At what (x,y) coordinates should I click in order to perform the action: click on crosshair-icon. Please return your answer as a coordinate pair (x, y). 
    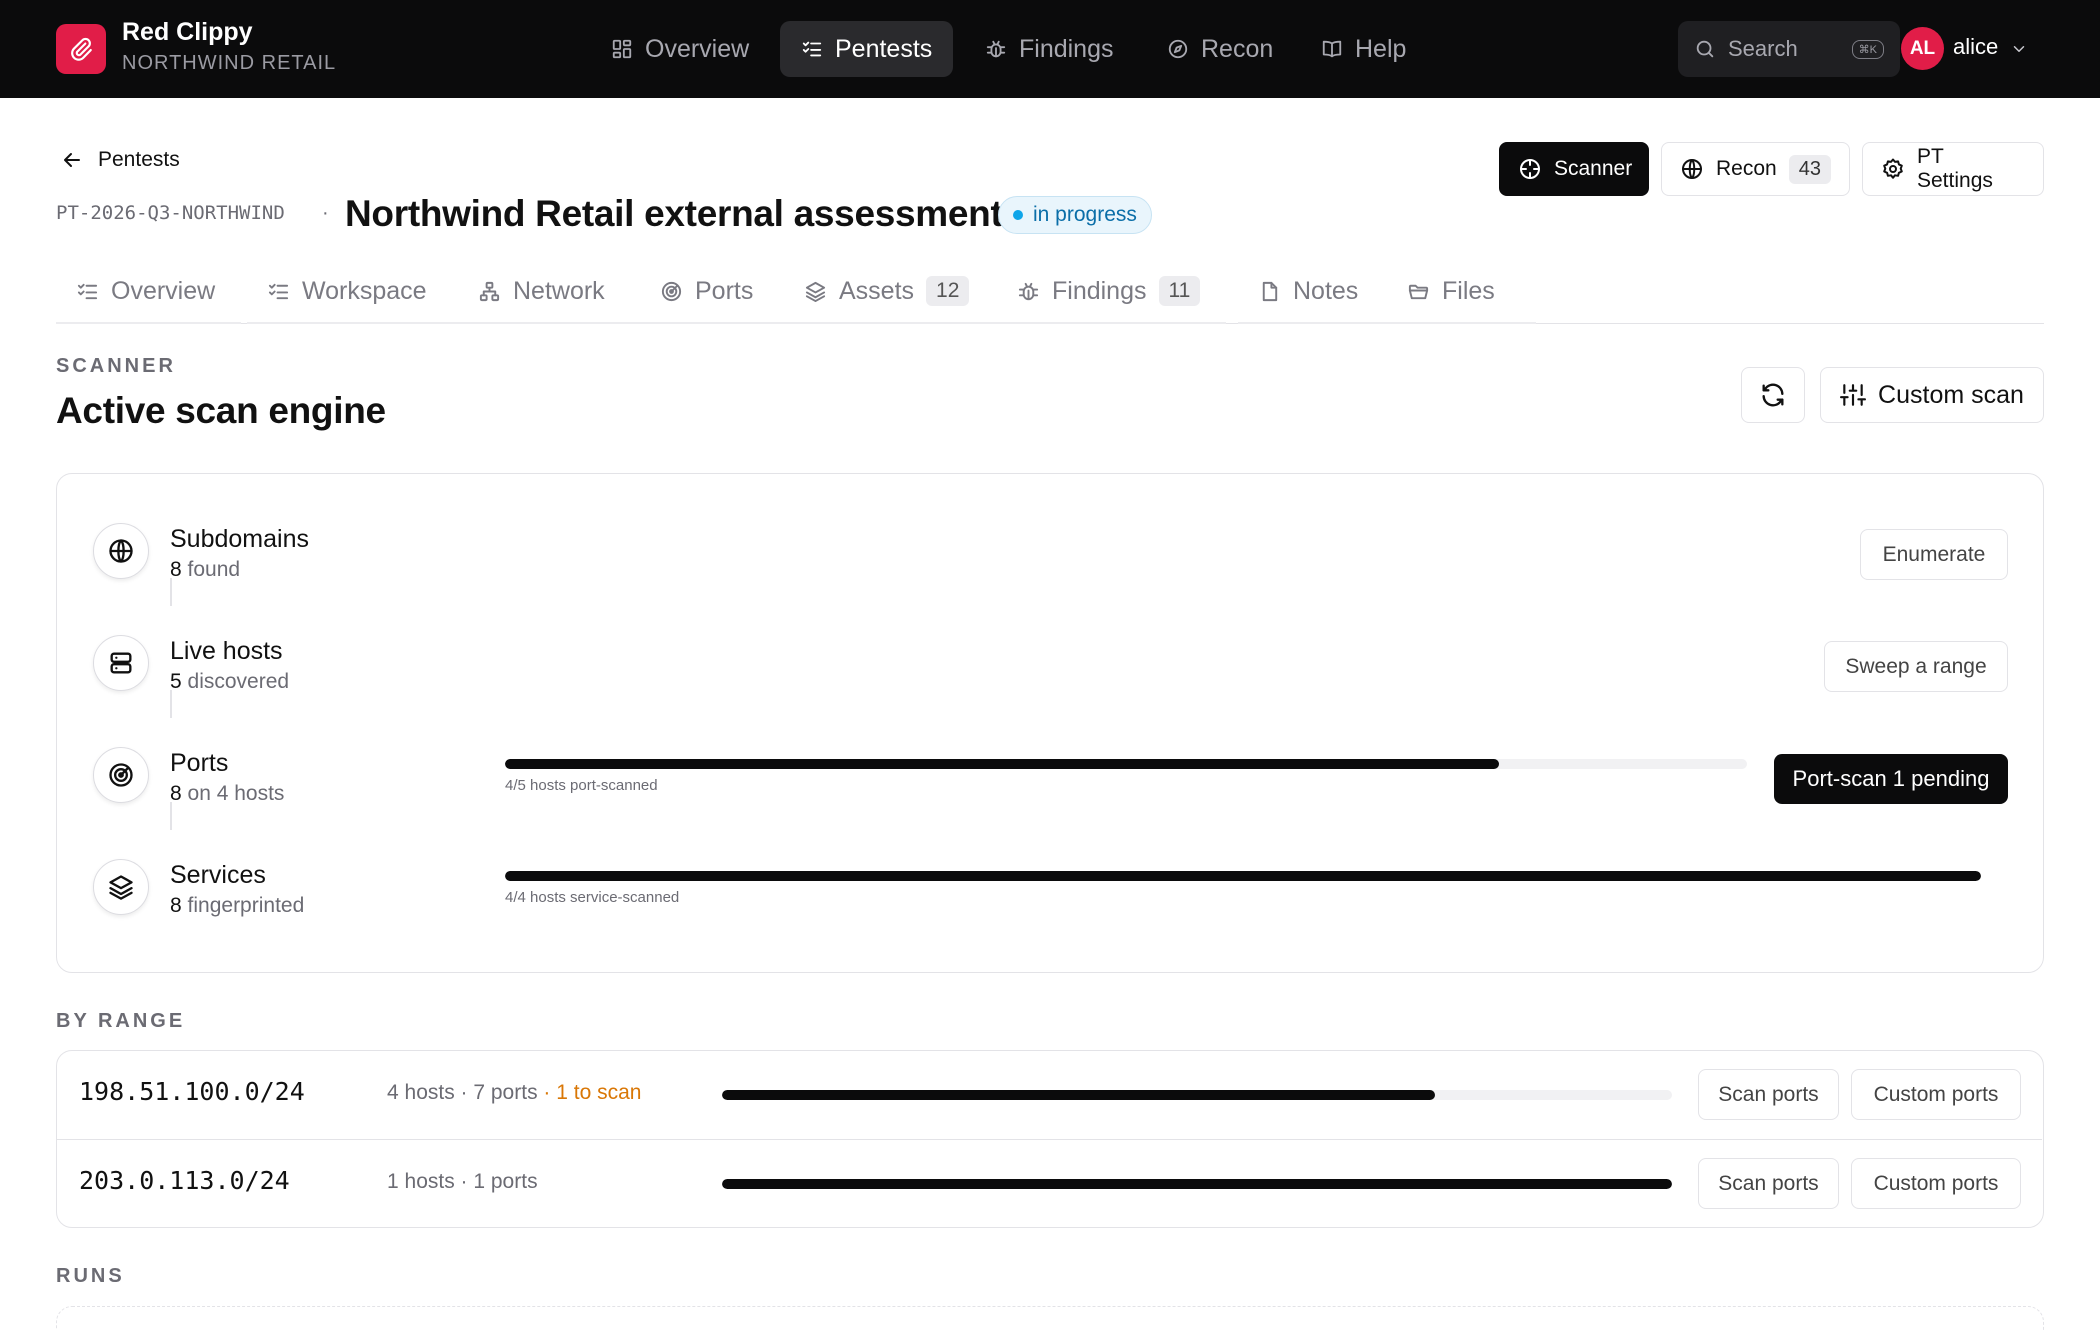
    Looking at the image, I should click on (1530, 169).